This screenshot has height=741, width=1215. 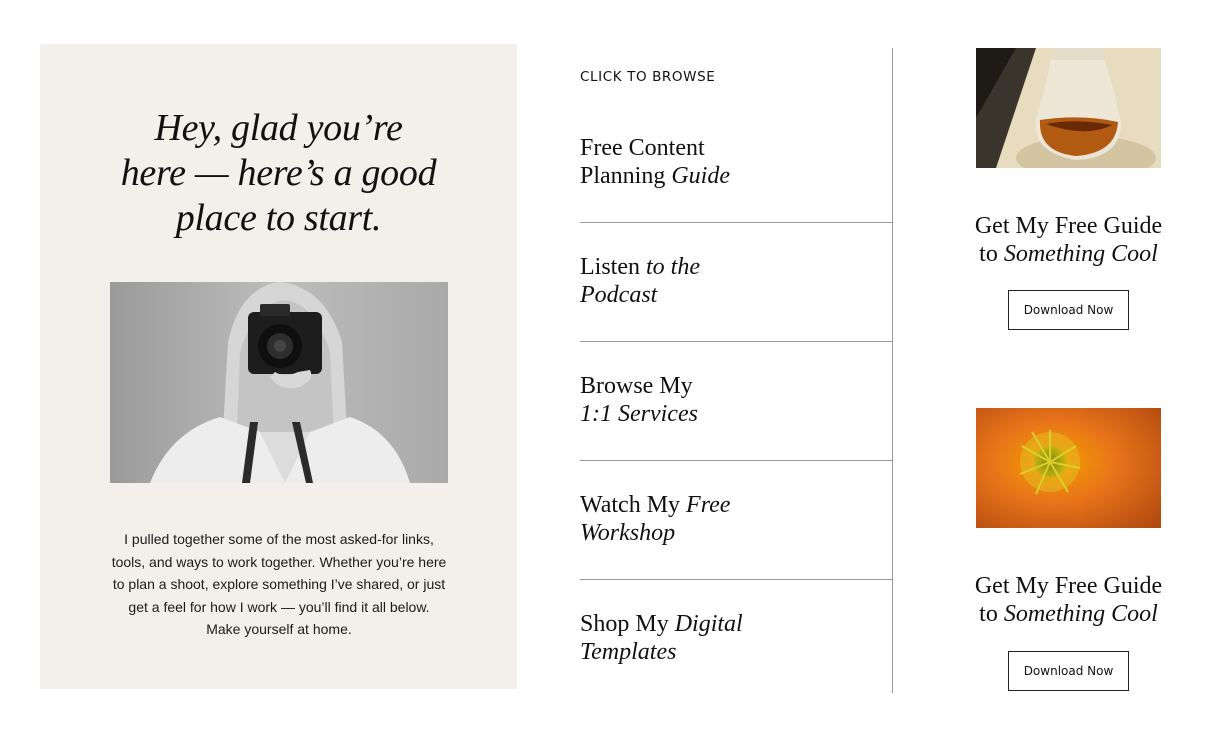 What do you see at coordinates (619, 295) in the screenshot?
I see `nav-item-line-2: Podcast` at bounding box center [619, 295].